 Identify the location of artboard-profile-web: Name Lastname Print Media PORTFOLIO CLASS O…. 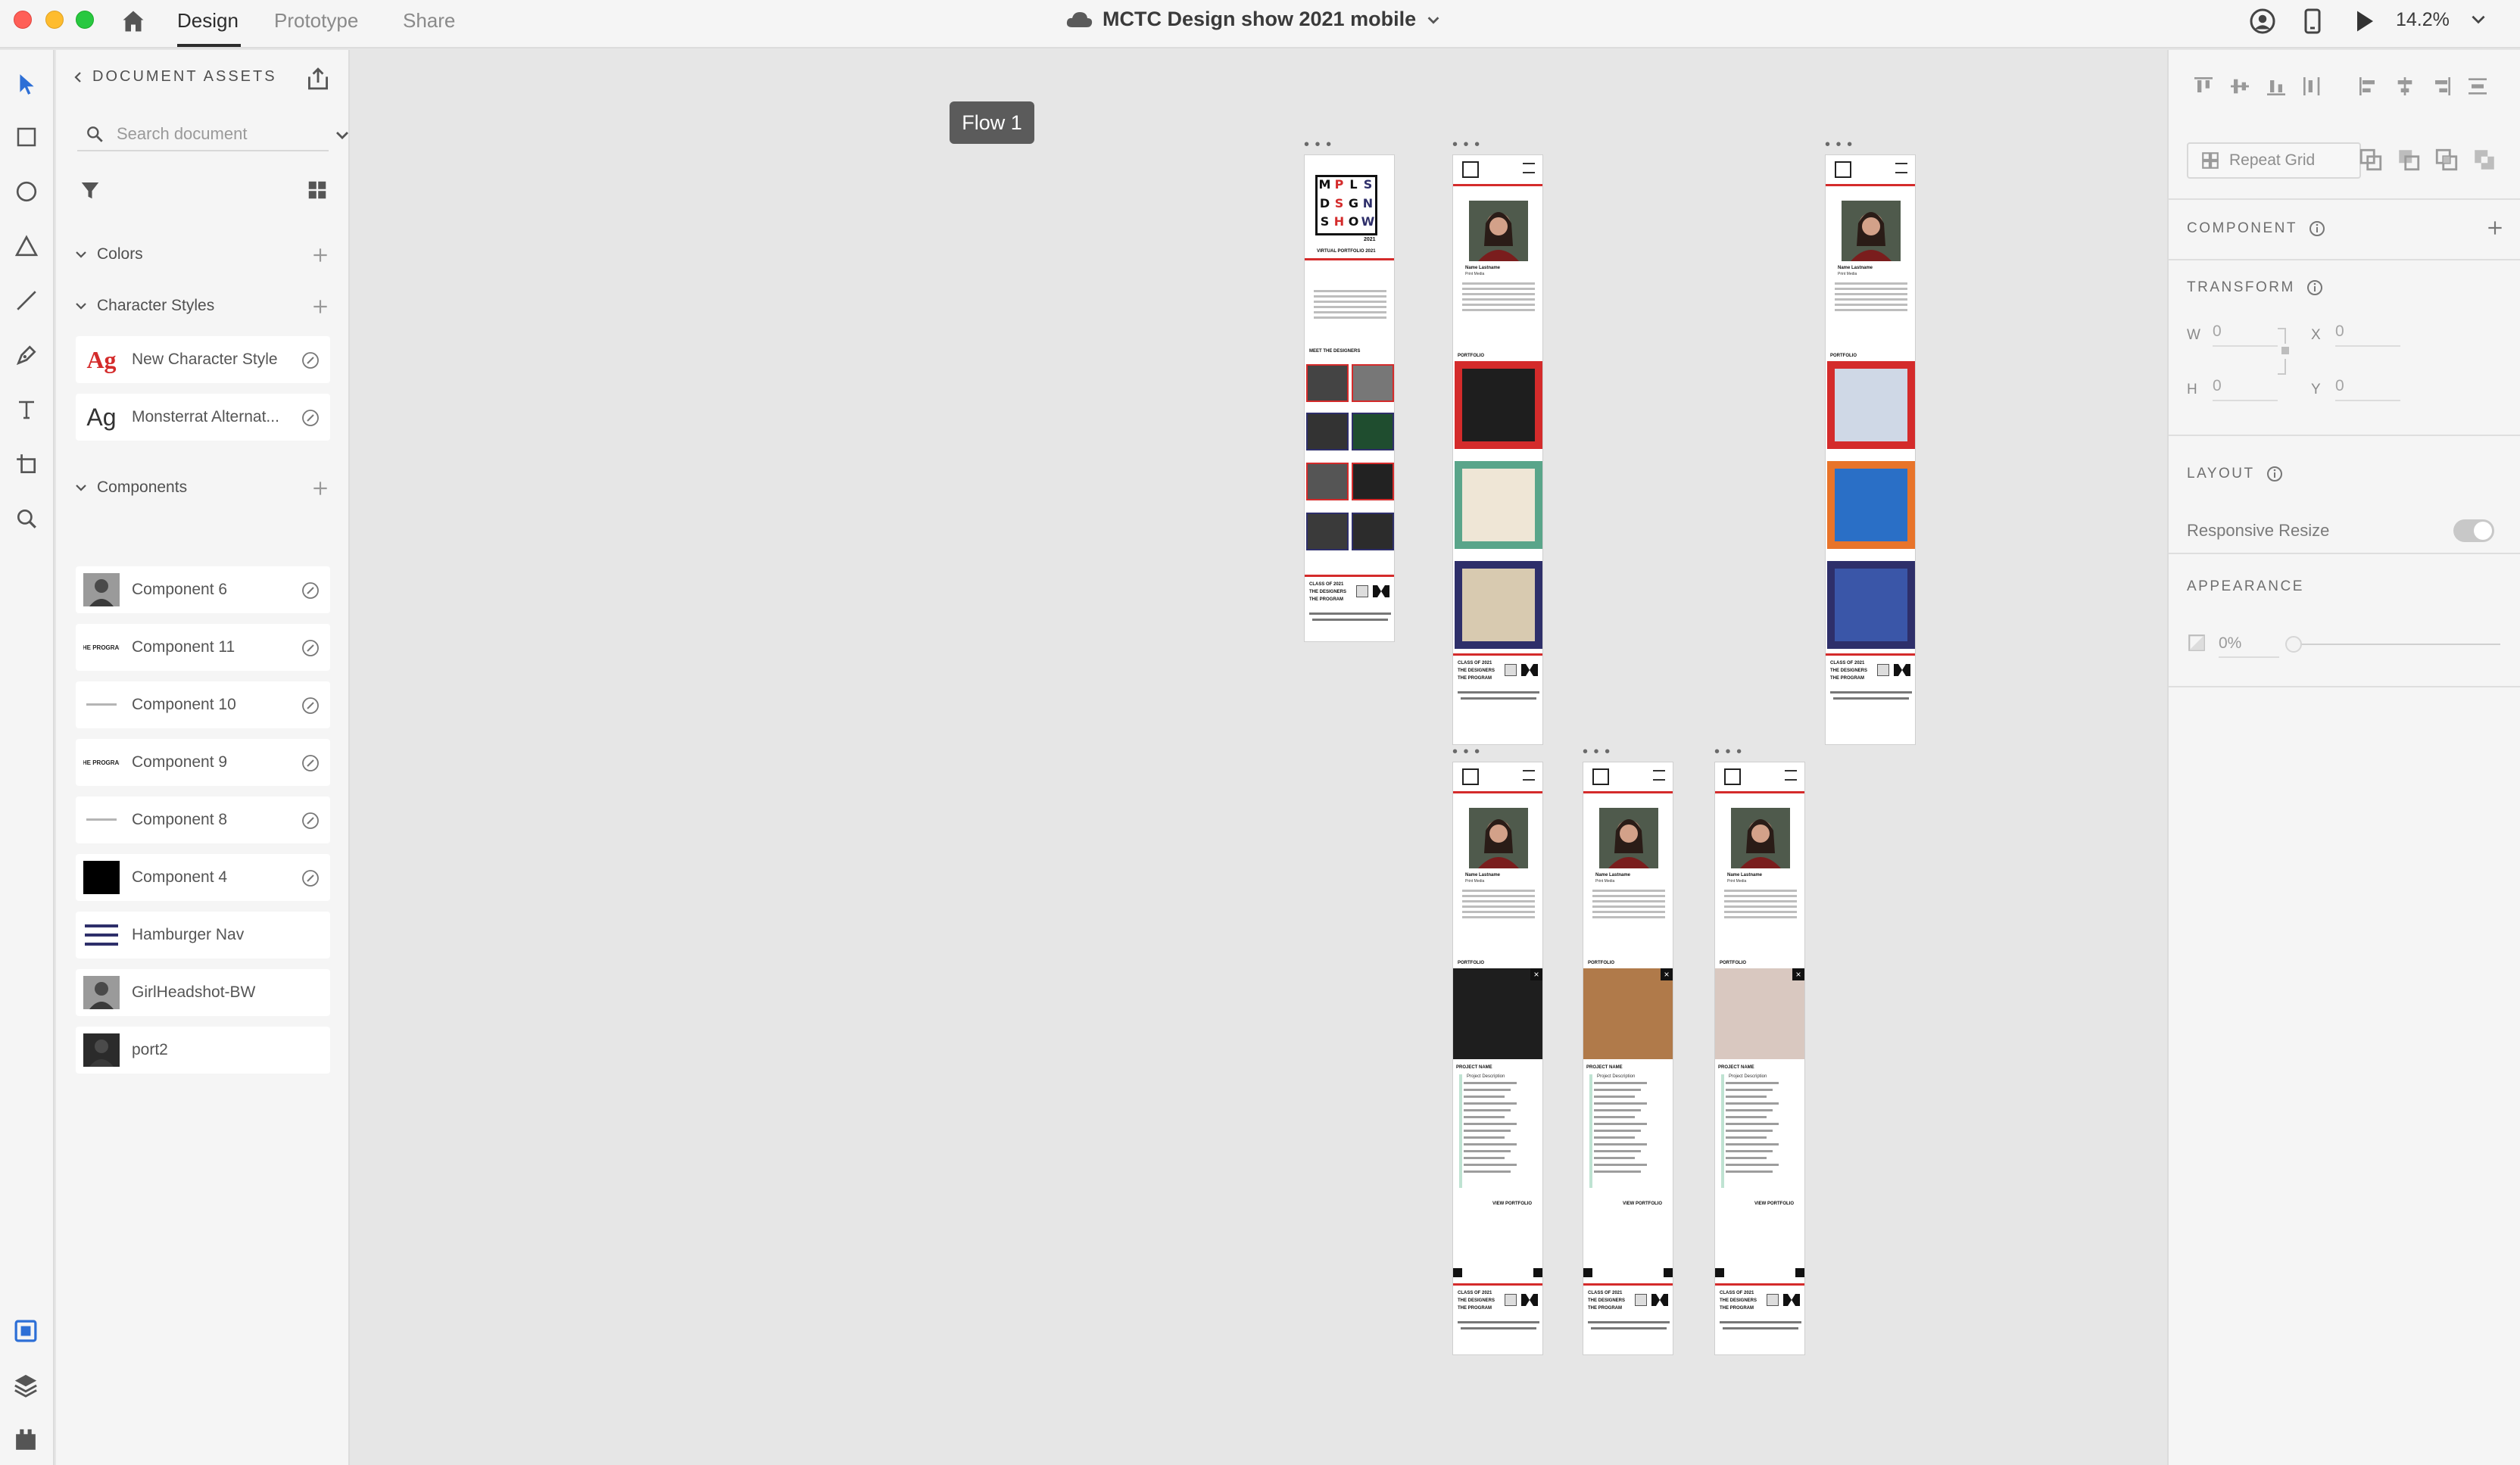
(1870, 450).